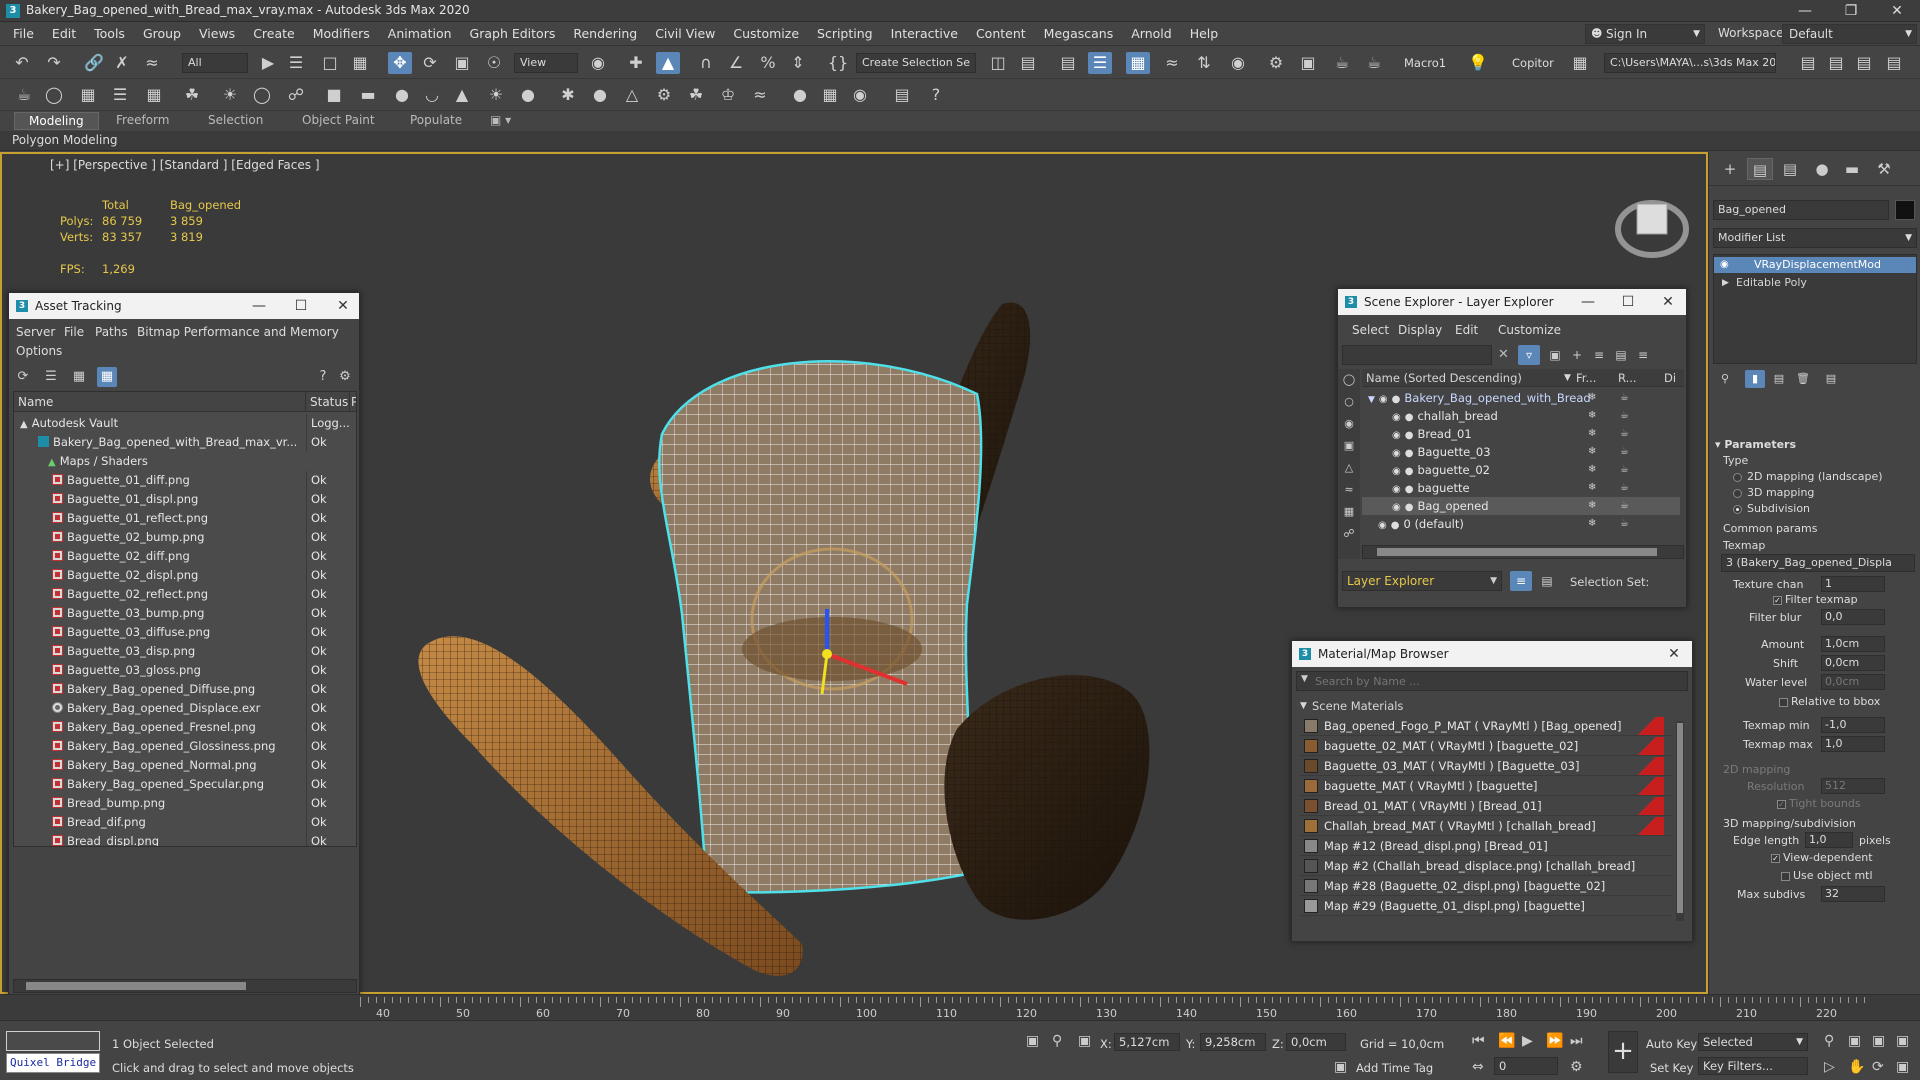 Image resolution: width=1920 pixels, height=1080 pixels. What do you see at coordinates (528, 95) in the screenshot?
I see `dome-light-icon: ●` at bounding box center [528, 95].